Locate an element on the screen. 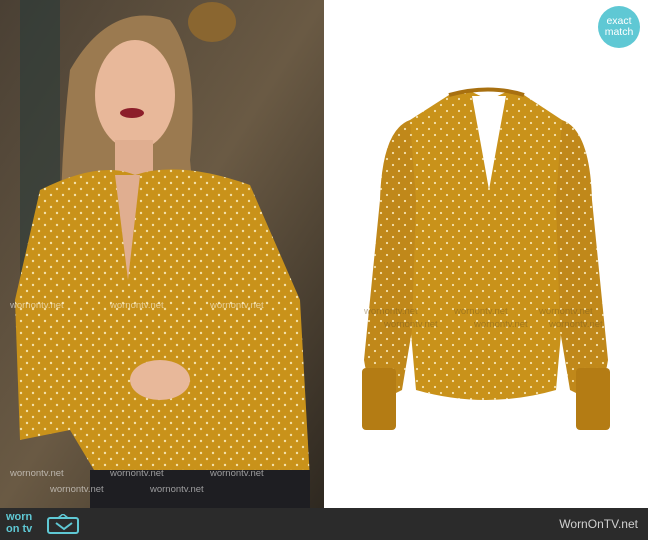 This screenshot has width=648, height=540. logo-line-1: worn is located at coordinates (19, 517).